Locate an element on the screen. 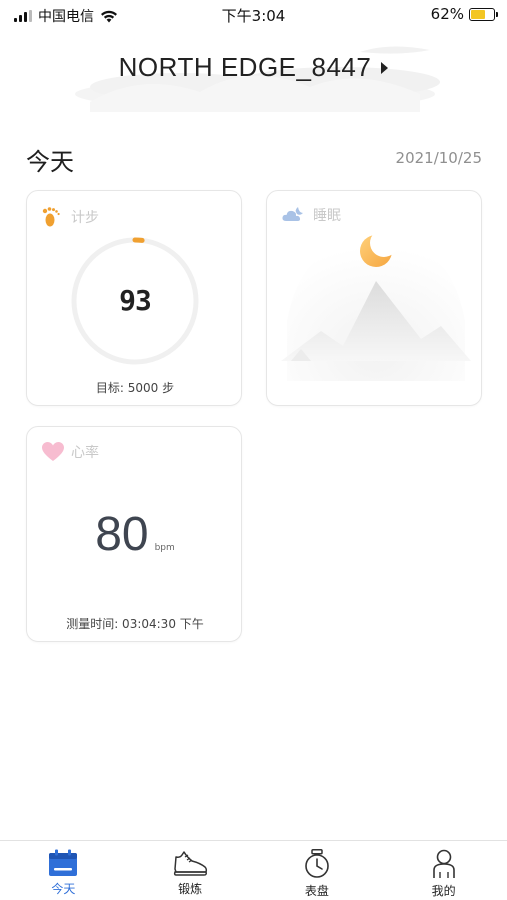 This screenshot has height=900, width=507. heart-rate-value: 80 is located at coordinates (122, 534).